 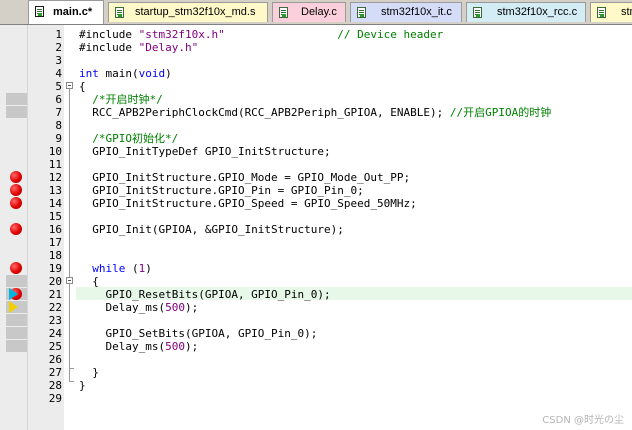 I want to click on line-number: 20, so click(x=55, y=281).